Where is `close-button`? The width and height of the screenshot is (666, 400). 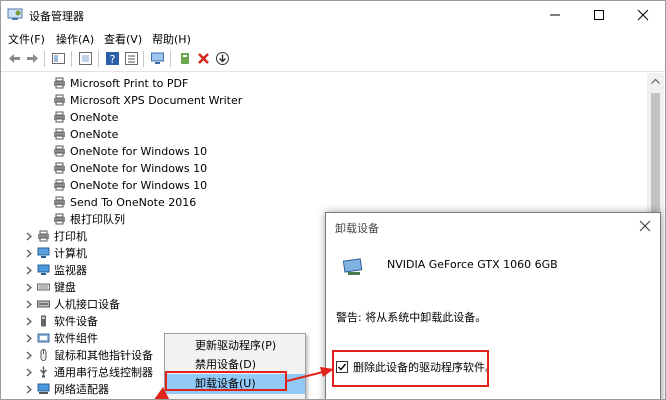
close-button is located at coordinates (643, 15).